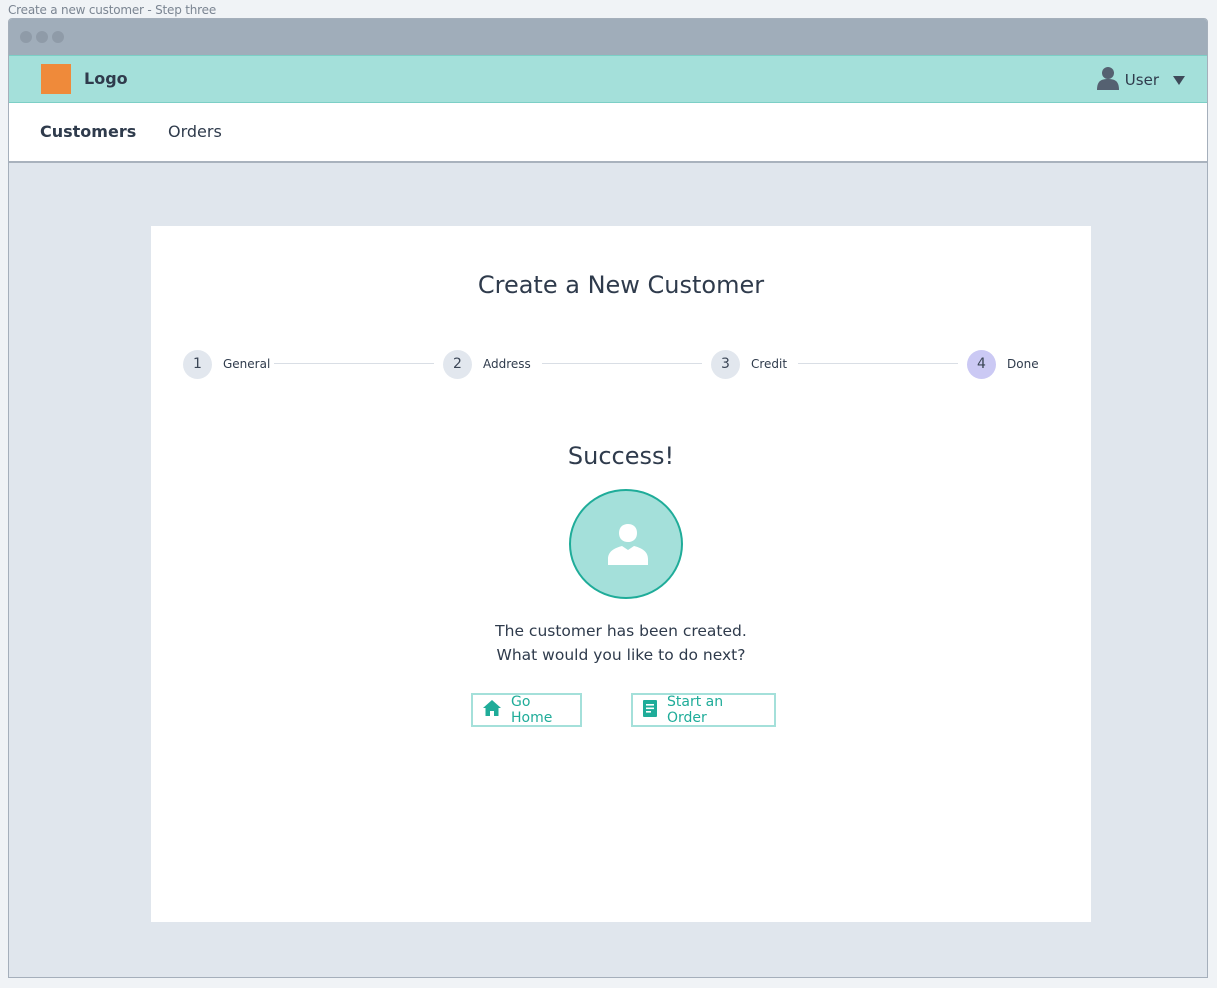 This screenshot has height=988, width=1217. I want to click on success-message-line: The customer has been created., so click(621, 631).